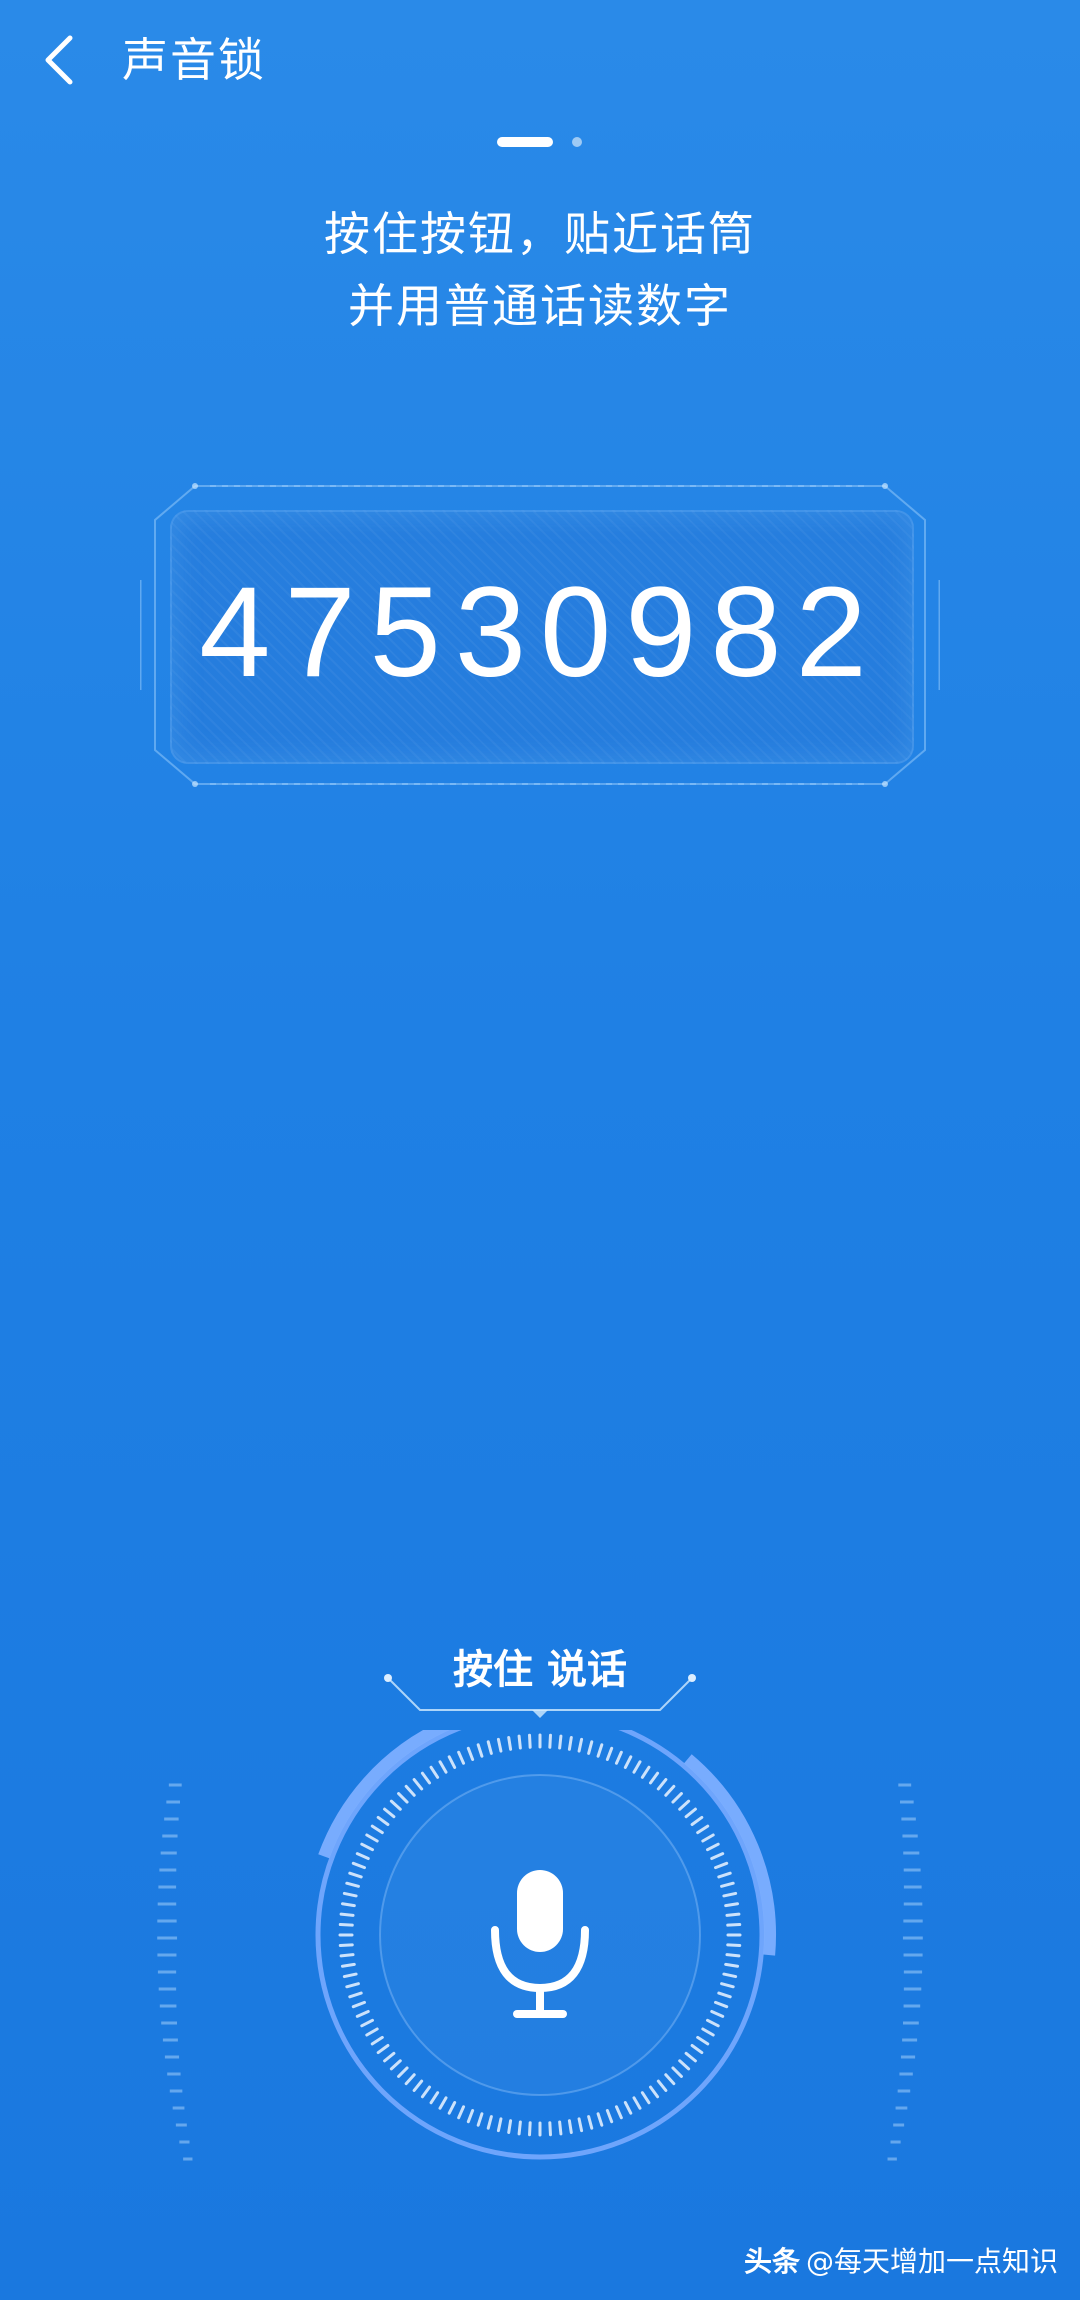 This screenshot has width=1080, height=2300. Describe the element at coordinates (194, 60) in the screenshot. I see `page-title: 声音锁` at that location.